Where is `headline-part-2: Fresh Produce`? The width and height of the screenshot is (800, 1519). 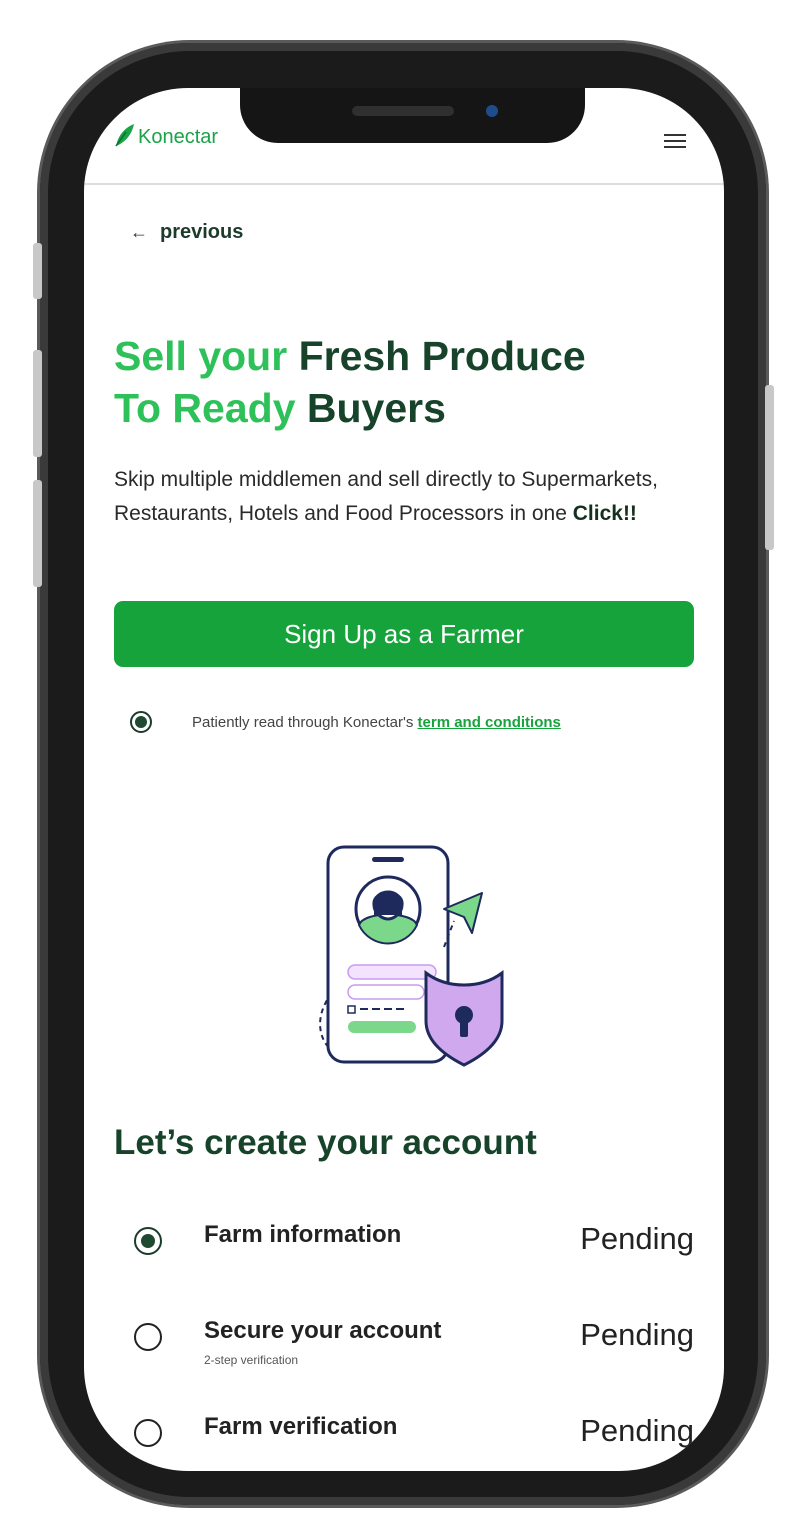
headline-part-2: Fresh Produce is located at coordinates (442, 356).